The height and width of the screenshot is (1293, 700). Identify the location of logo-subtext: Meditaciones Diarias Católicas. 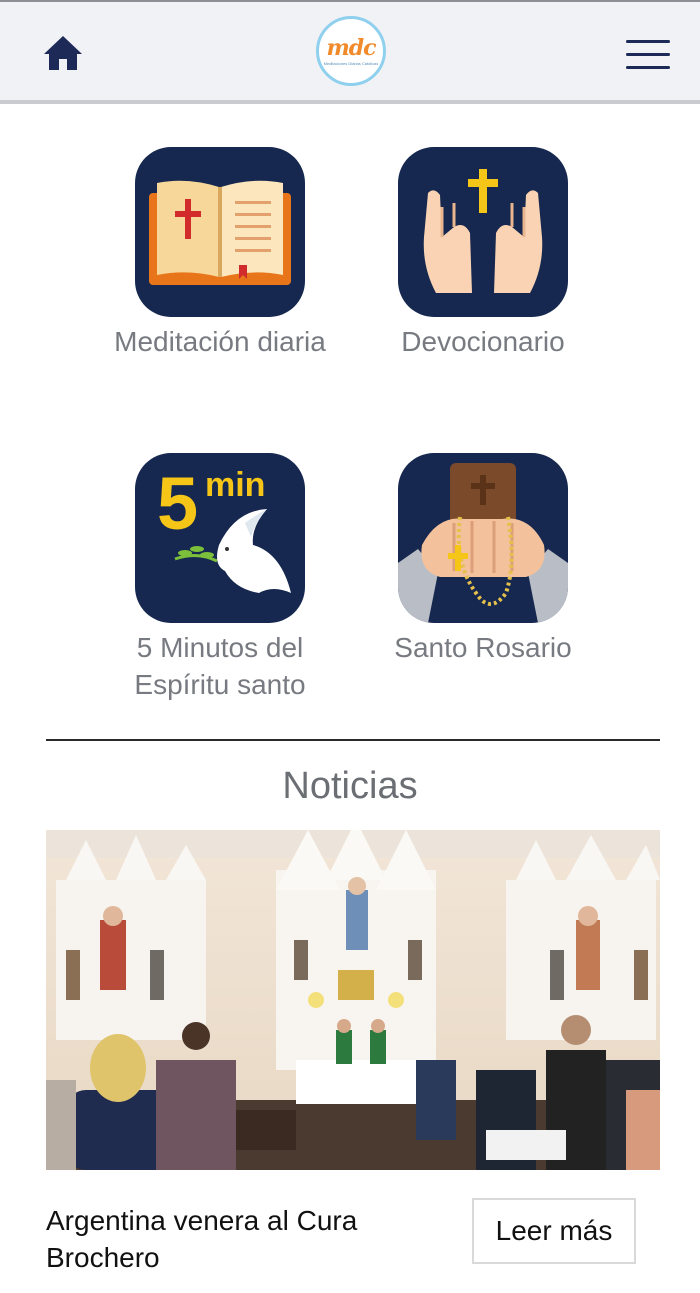
(351, 63).